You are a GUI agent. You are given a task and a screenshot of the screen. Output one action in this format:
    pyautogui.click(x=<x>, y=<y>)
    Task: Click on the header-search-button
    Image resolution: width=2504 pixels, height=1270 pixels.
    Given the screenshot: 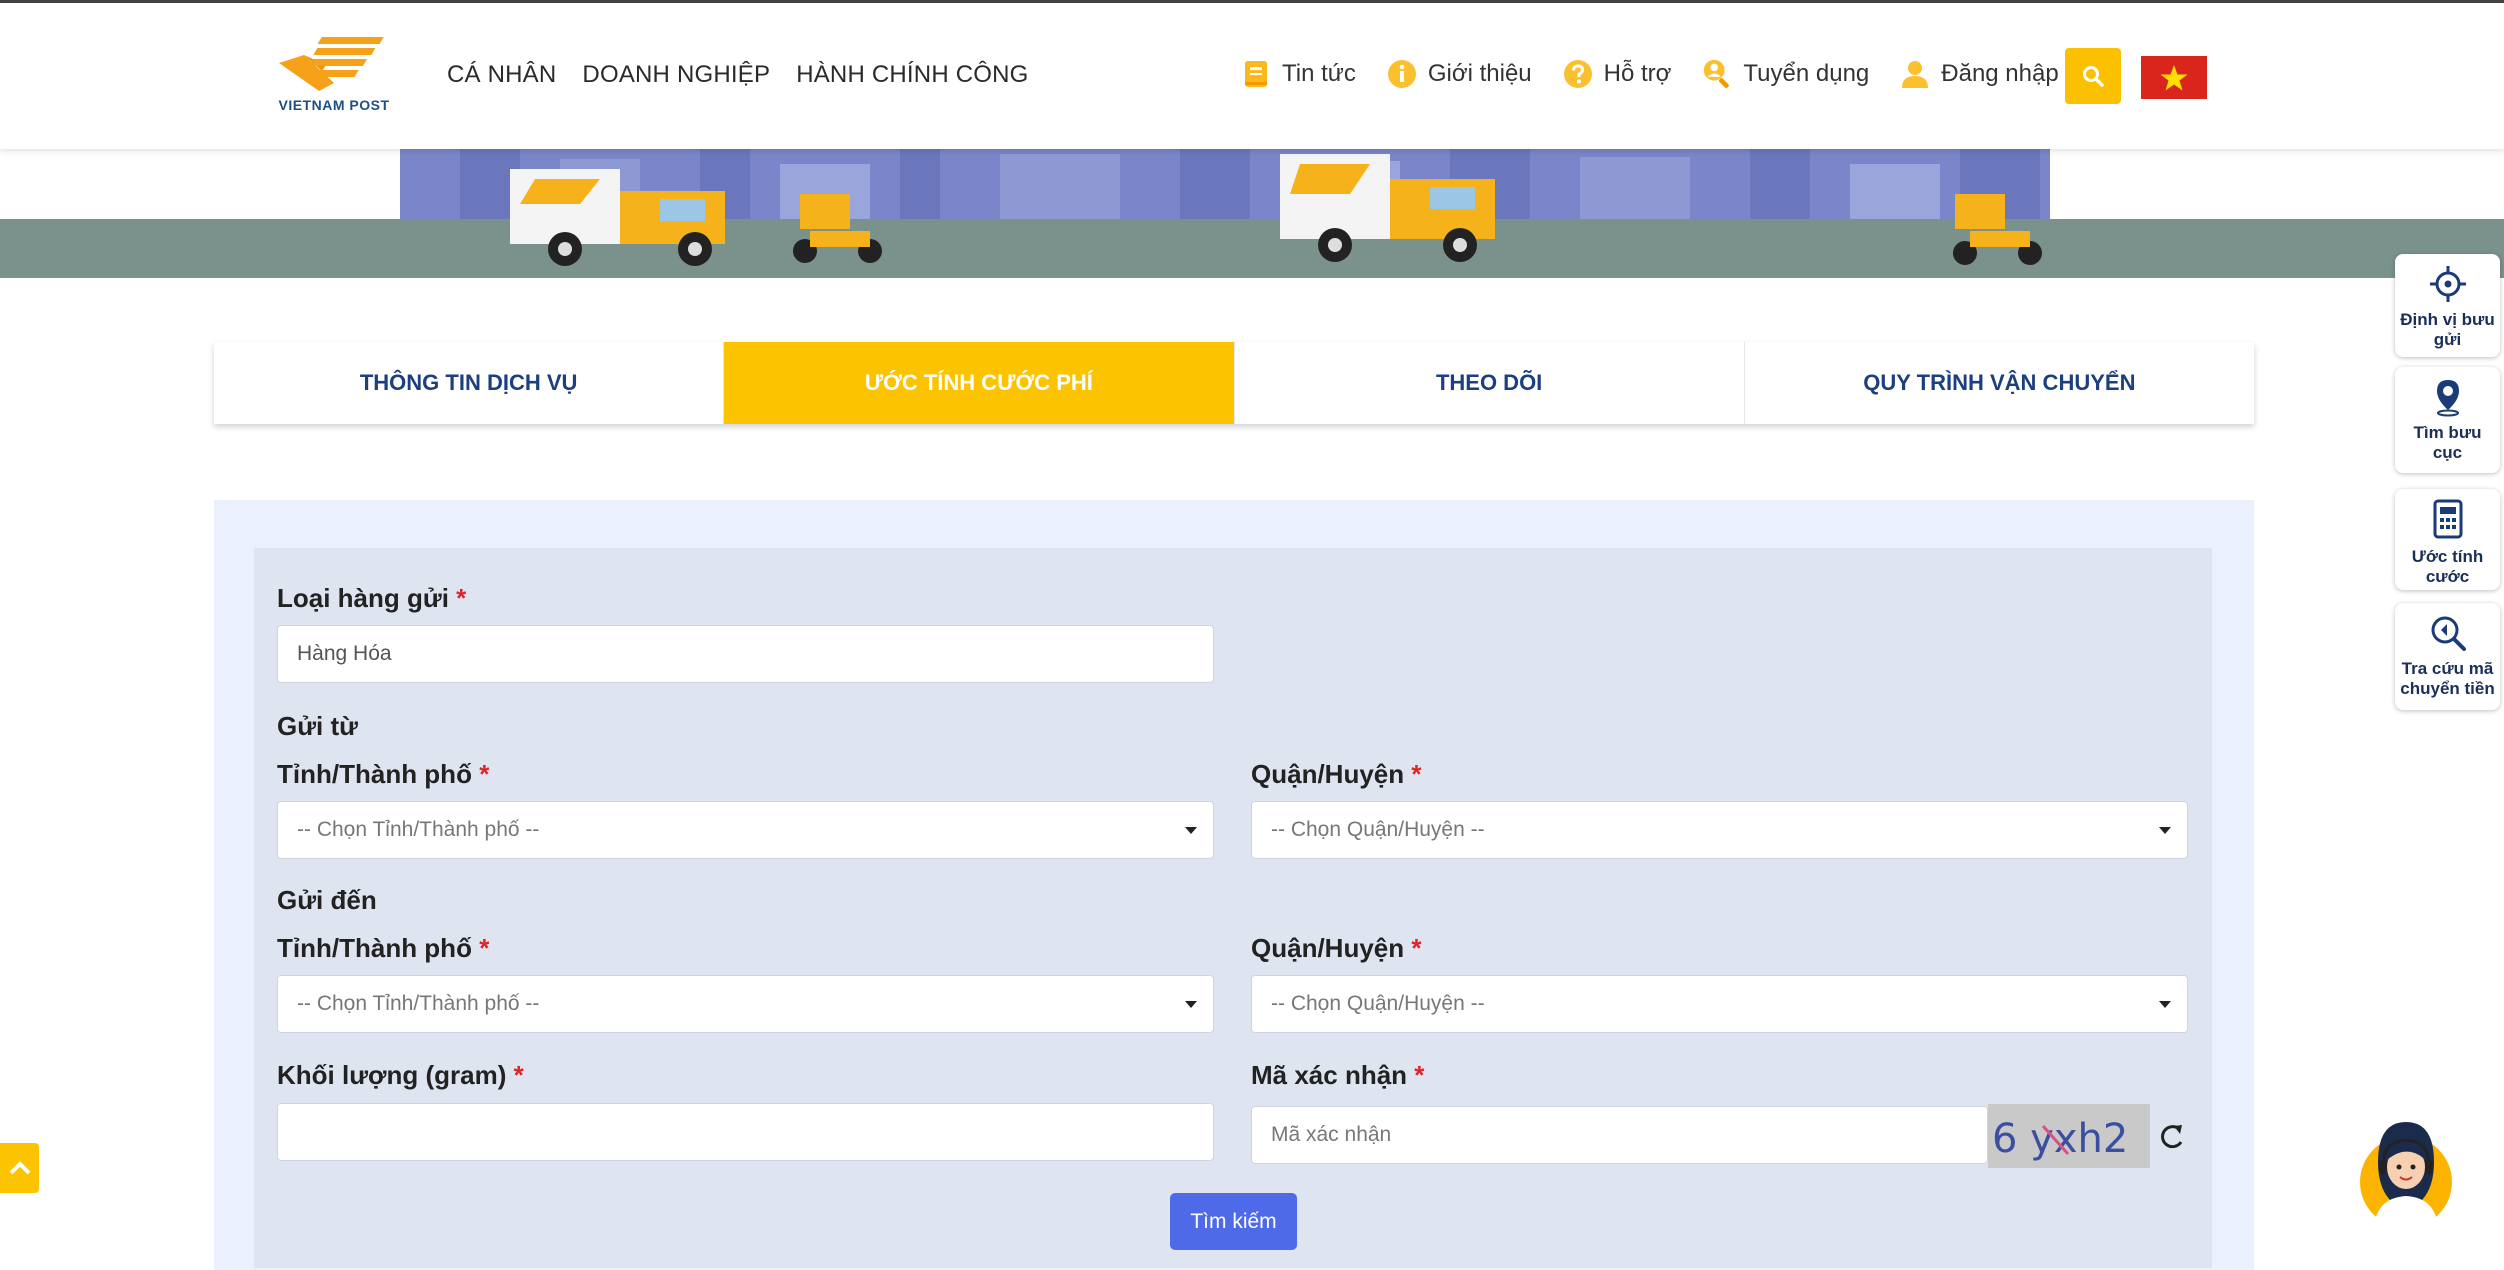 What is the action you would take?
    pyautogui.click(x=2093, y=76)
    